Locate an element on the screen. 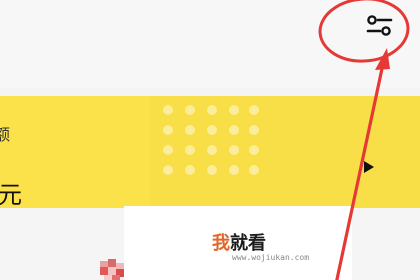  dot-grid-icon is located at coordinates (211, 140).